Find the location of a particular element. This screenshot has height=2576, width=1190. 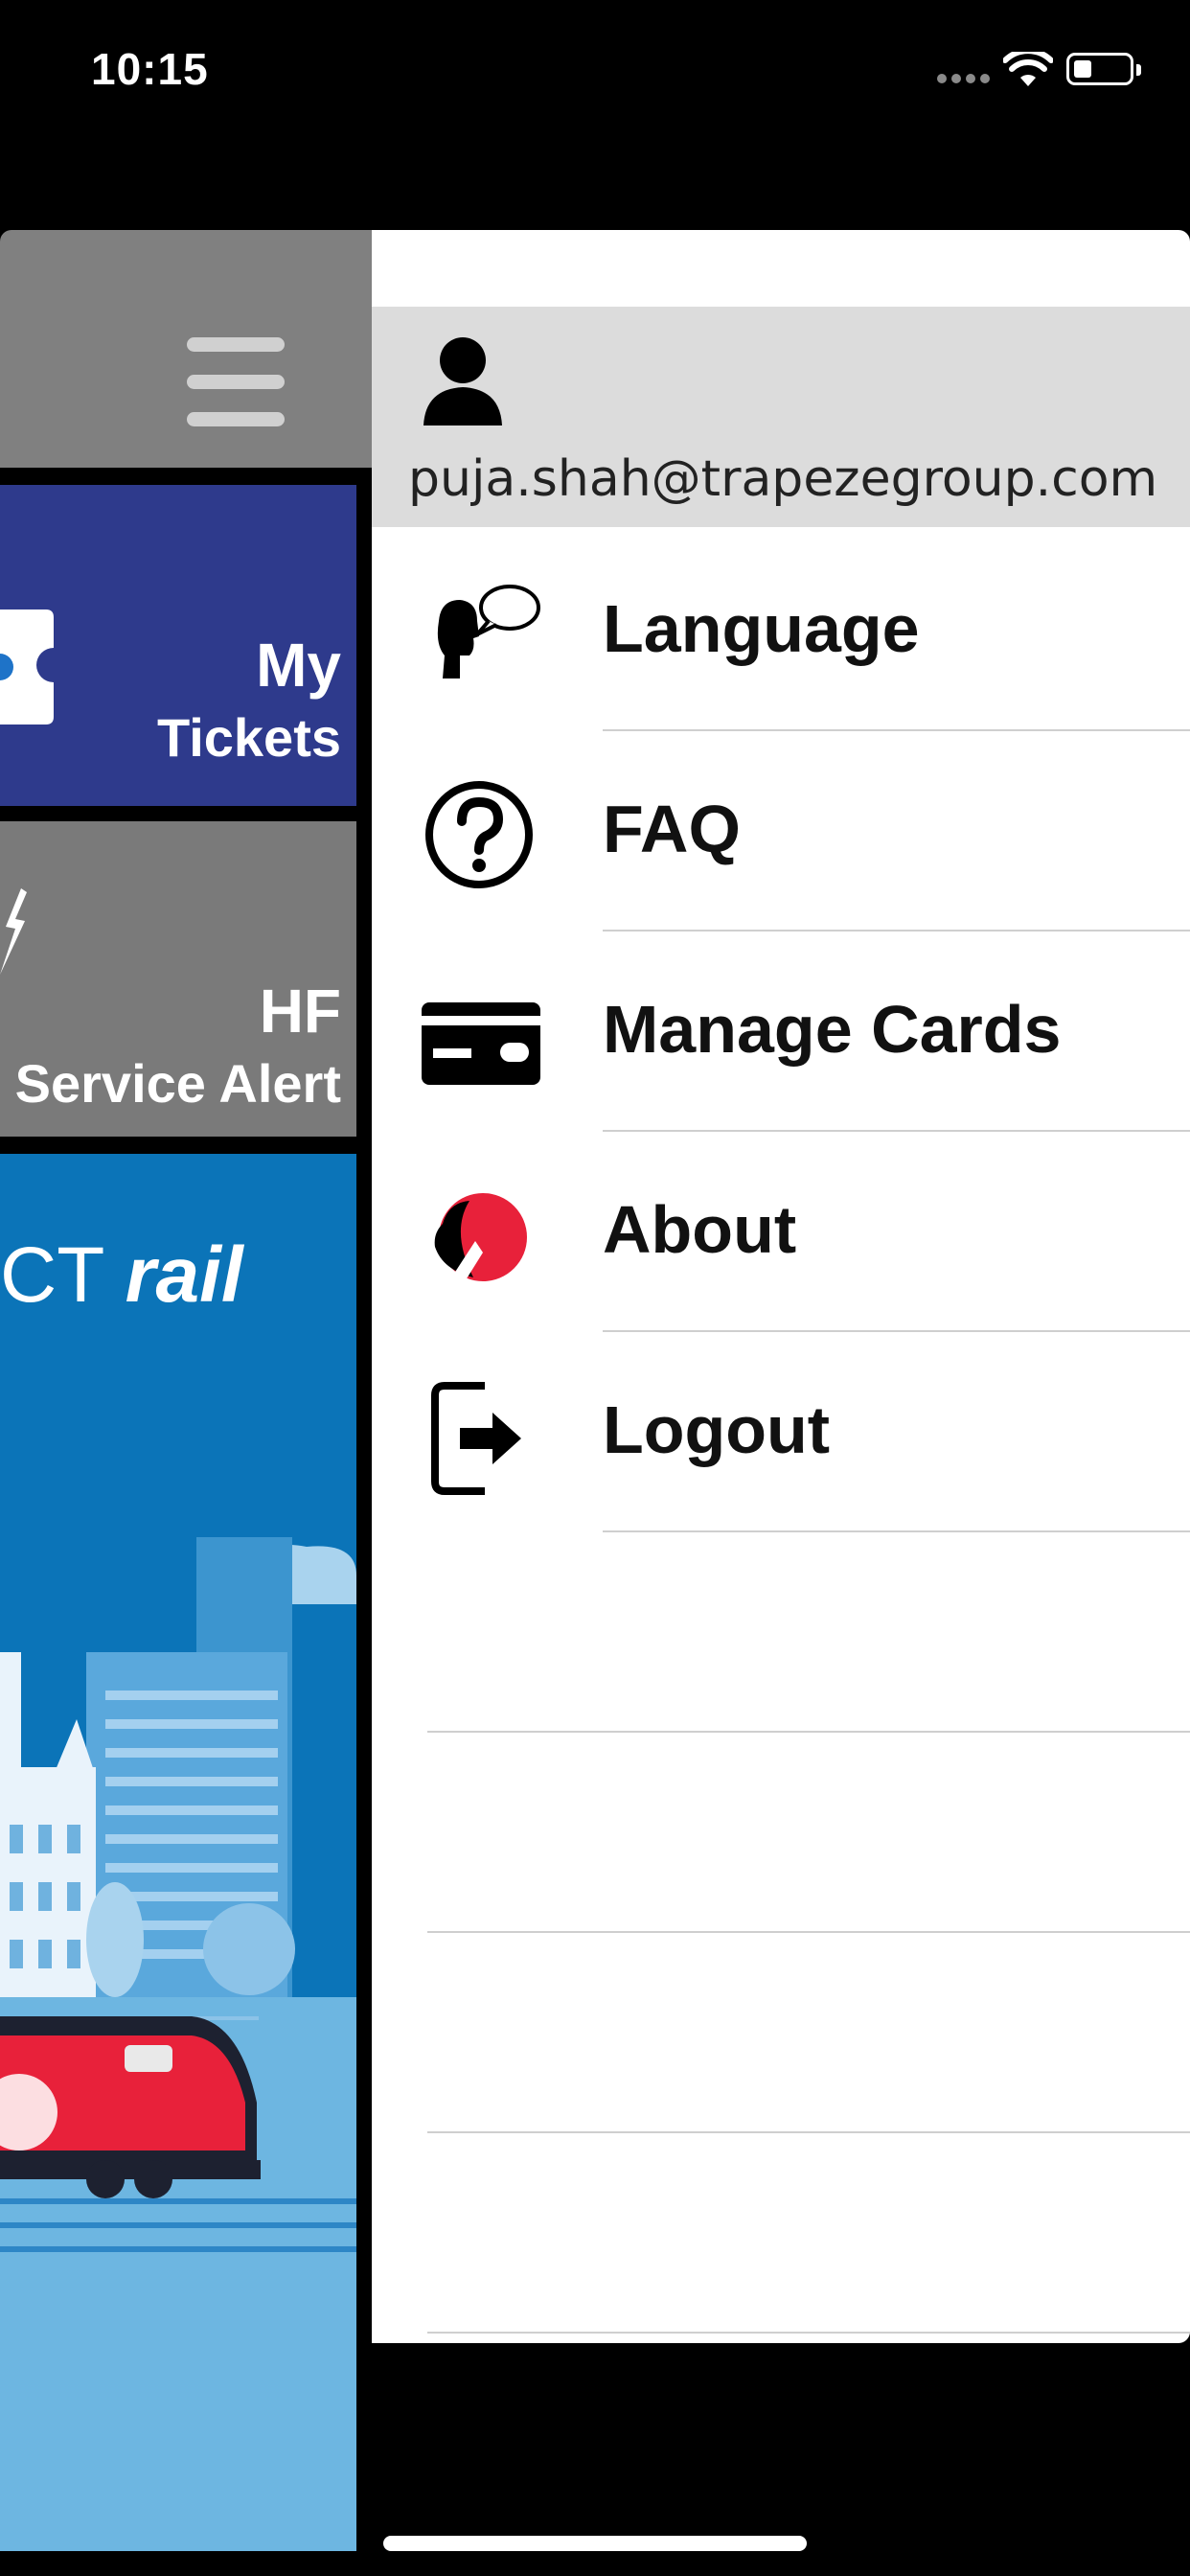

my-tickets-label-1: My is located at coordinates (298, 665).